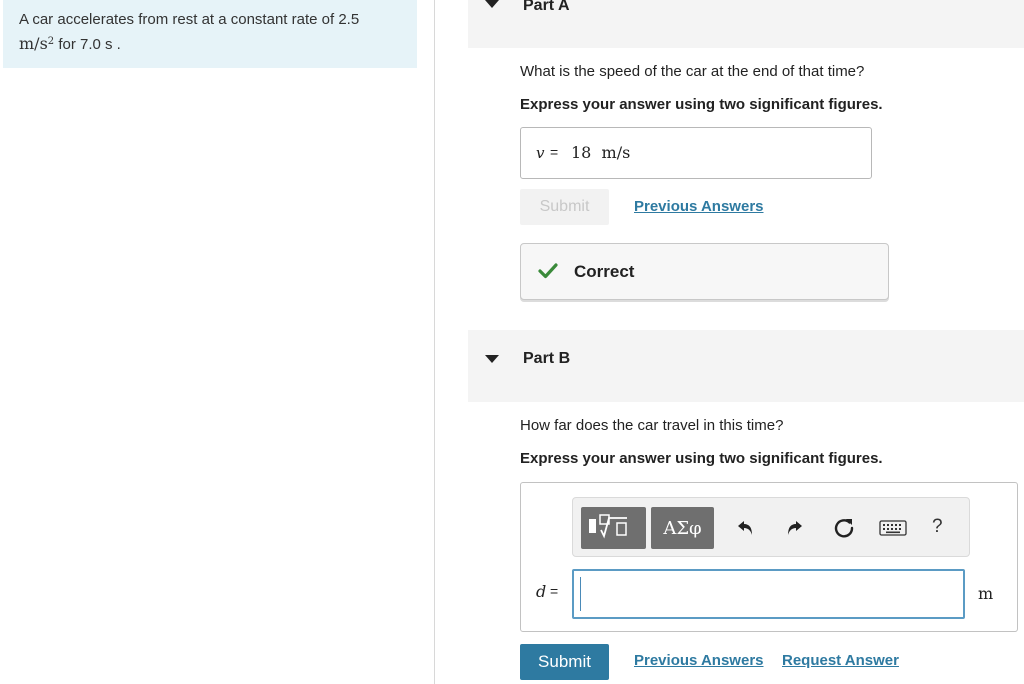 The image size is (1024, 684). Describe the element at coordinates (548, 271) in the screenshot. I see `check-icon` at that location.